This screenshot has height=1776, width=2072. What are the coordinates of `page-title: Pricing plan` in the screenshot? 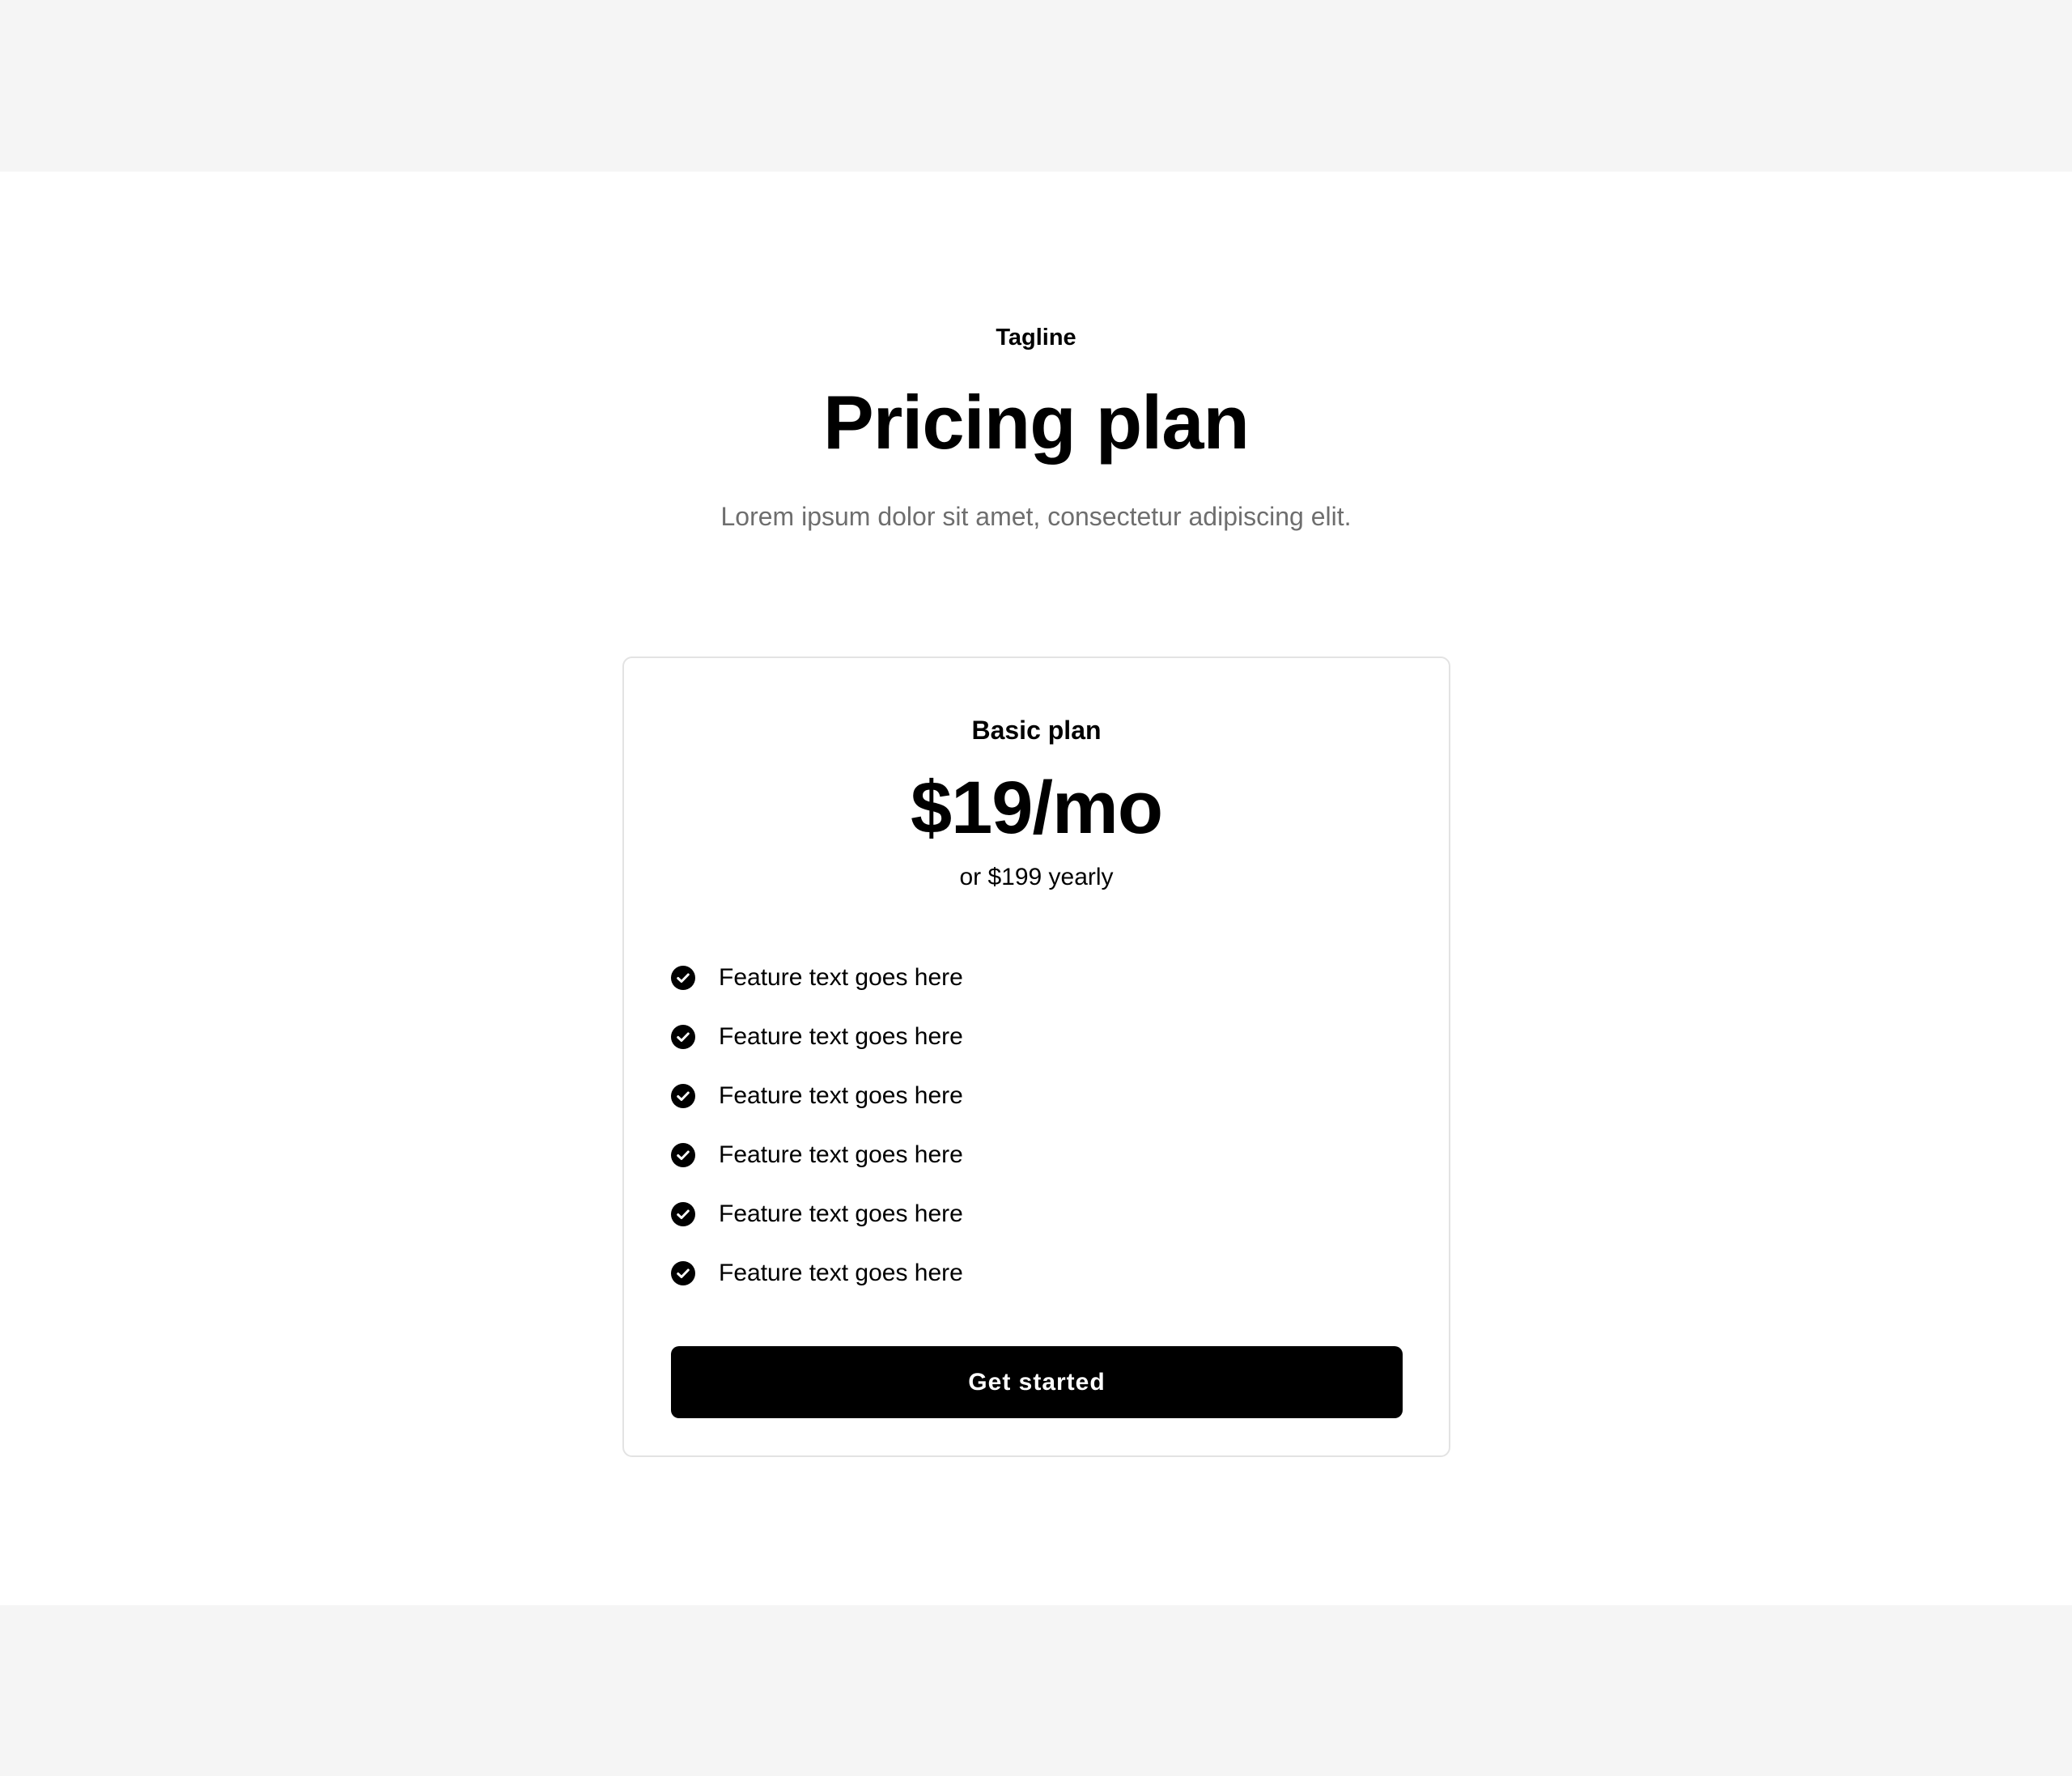 It's located at (1036, 423).